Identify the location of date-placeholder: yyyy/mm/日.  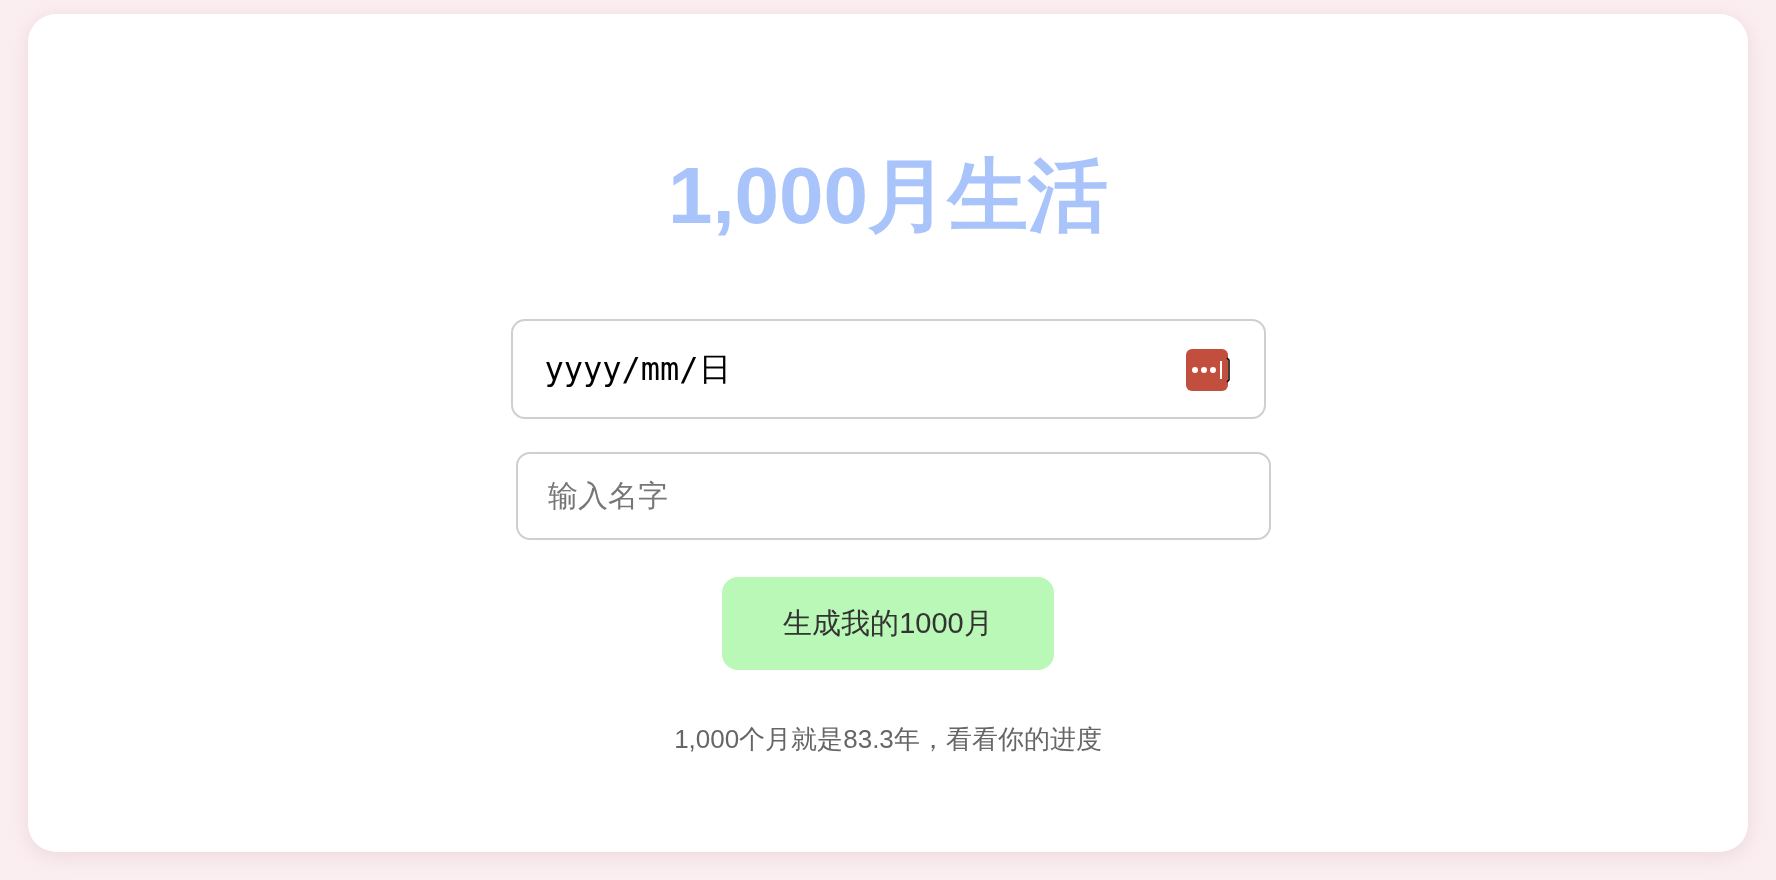
(637, 369).